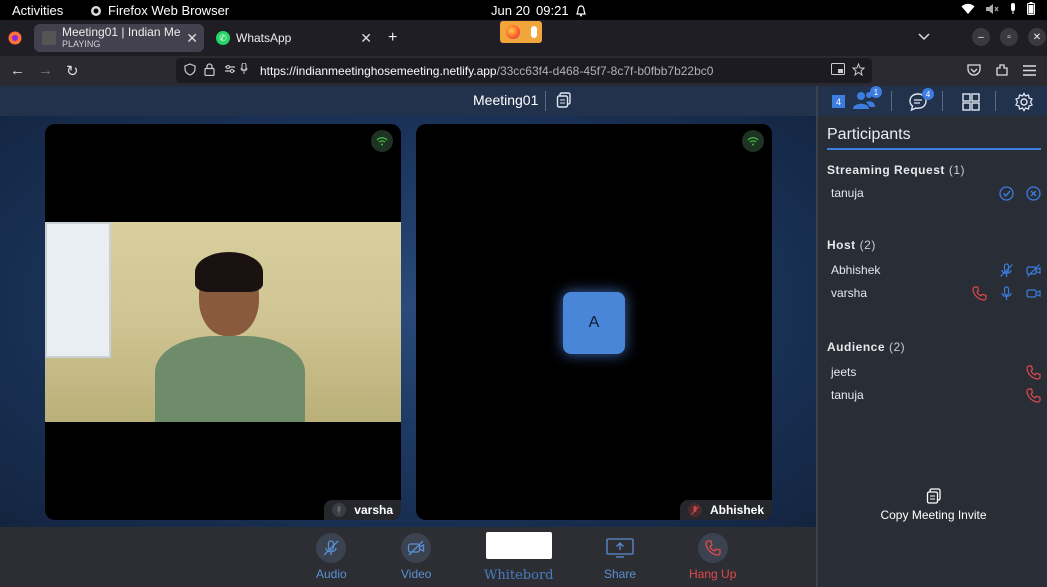 The width and height of the screenshot is (1047, 587). Describe the element at coordinates (971, 104) in the screenshot. I see `tab-layout` at that location.